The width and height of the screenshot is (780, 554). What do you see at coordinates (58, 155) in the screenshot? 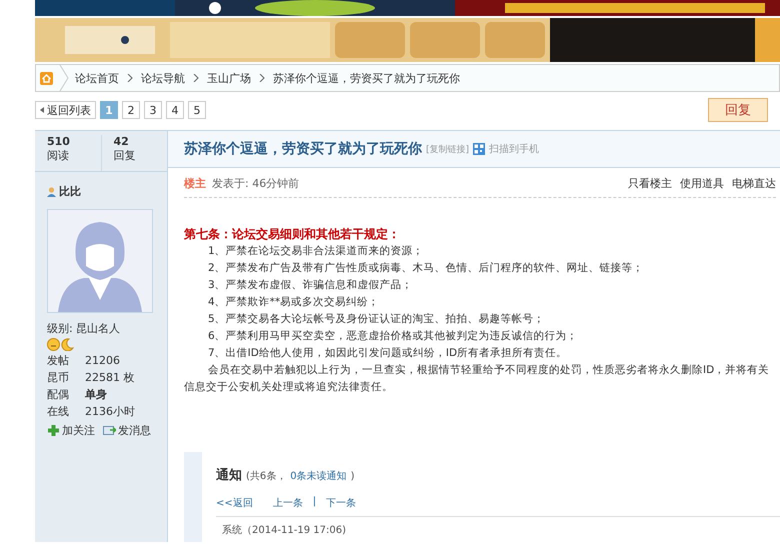
I see `stat-label: 阅读` at bounding box center [58, 155].